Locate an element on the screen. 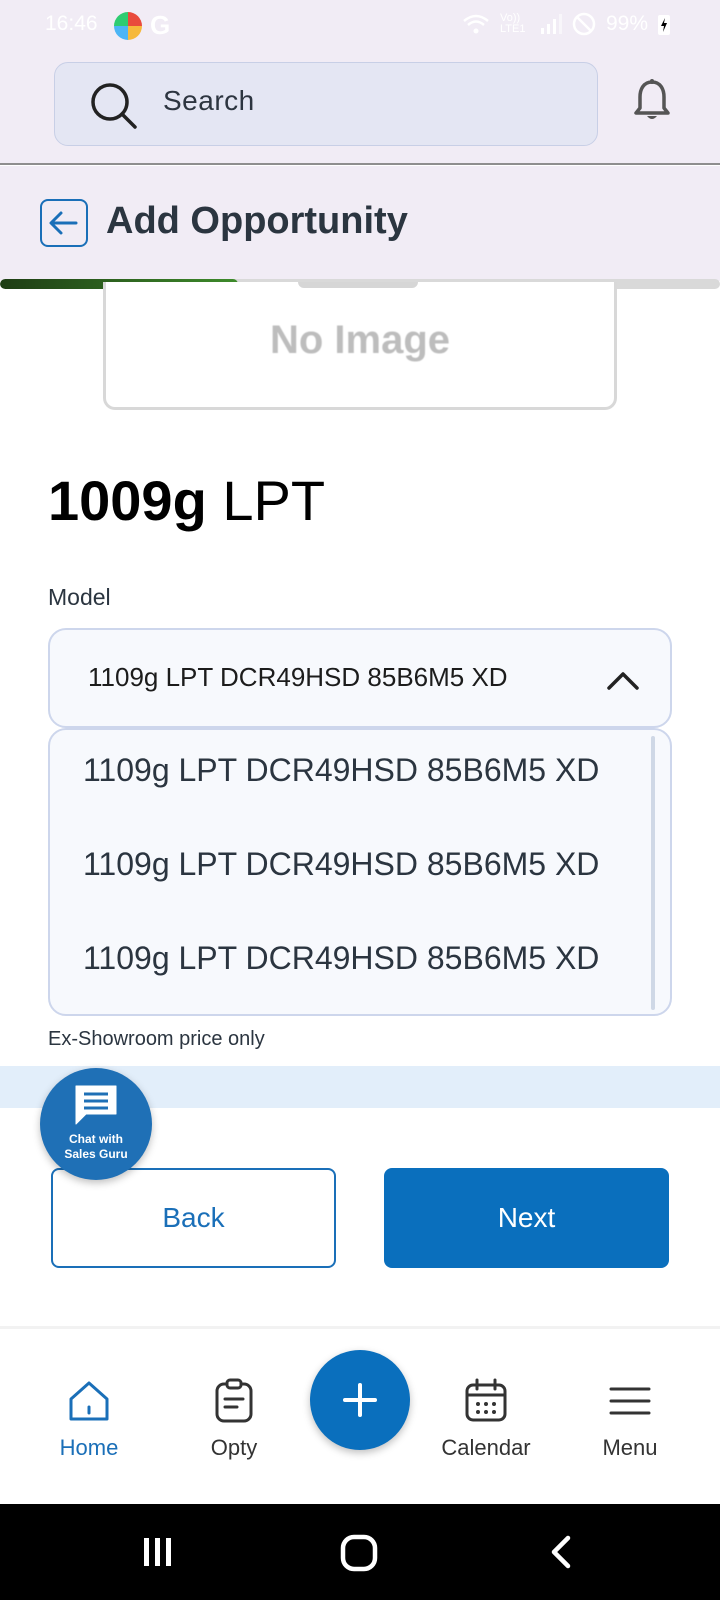 The image size is (720, 1600). app-notification-icon is located at coordinates (128, 25).